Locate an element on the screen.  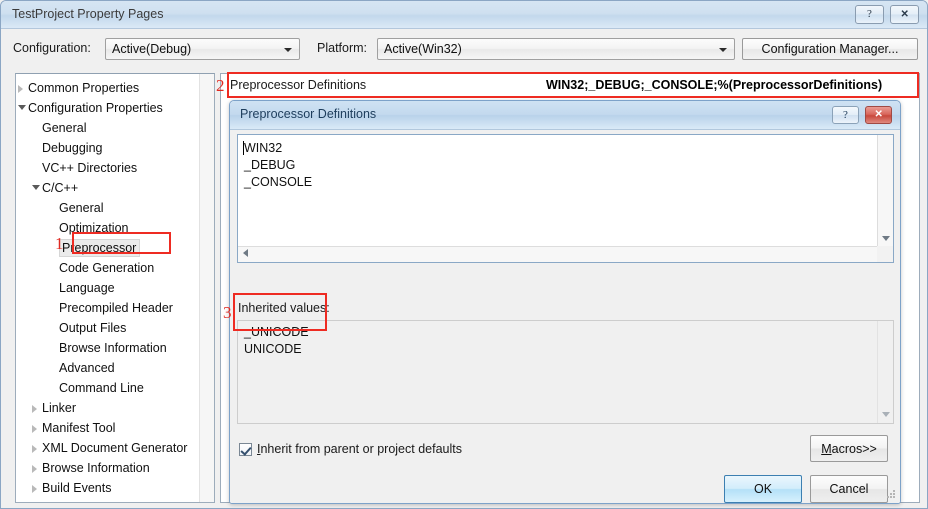
inherit-defaults-checkbox is located at coordinates (245, 449).